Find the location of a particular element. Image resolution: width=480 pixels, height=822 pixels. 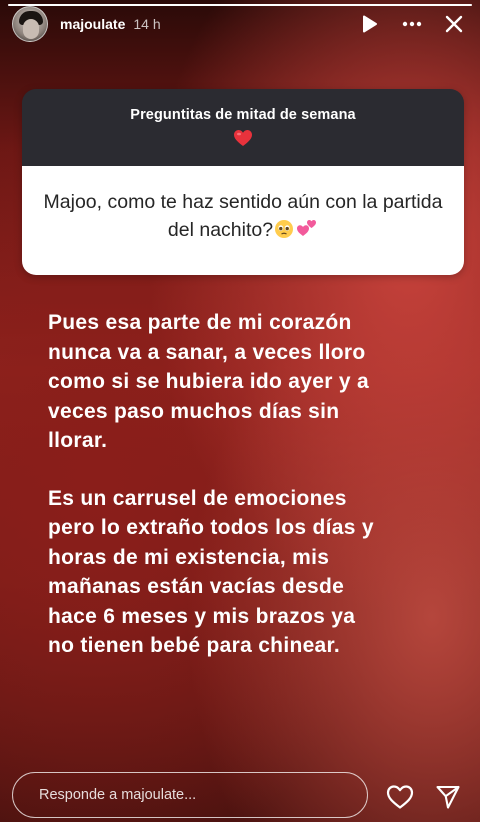

send-icon is located at coordinates (448, 797).